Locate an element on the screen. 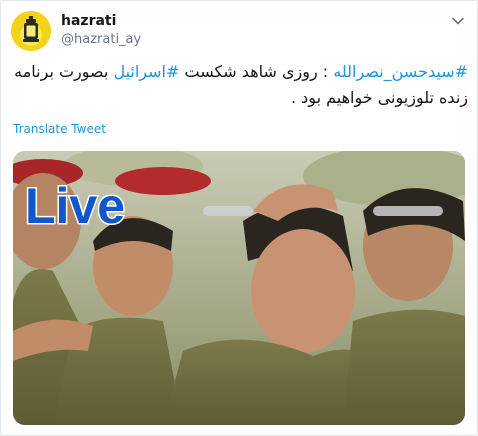 The height and width of the screenshot is (436, 478). chevron-down-icon is located at coordinates (458, 20).